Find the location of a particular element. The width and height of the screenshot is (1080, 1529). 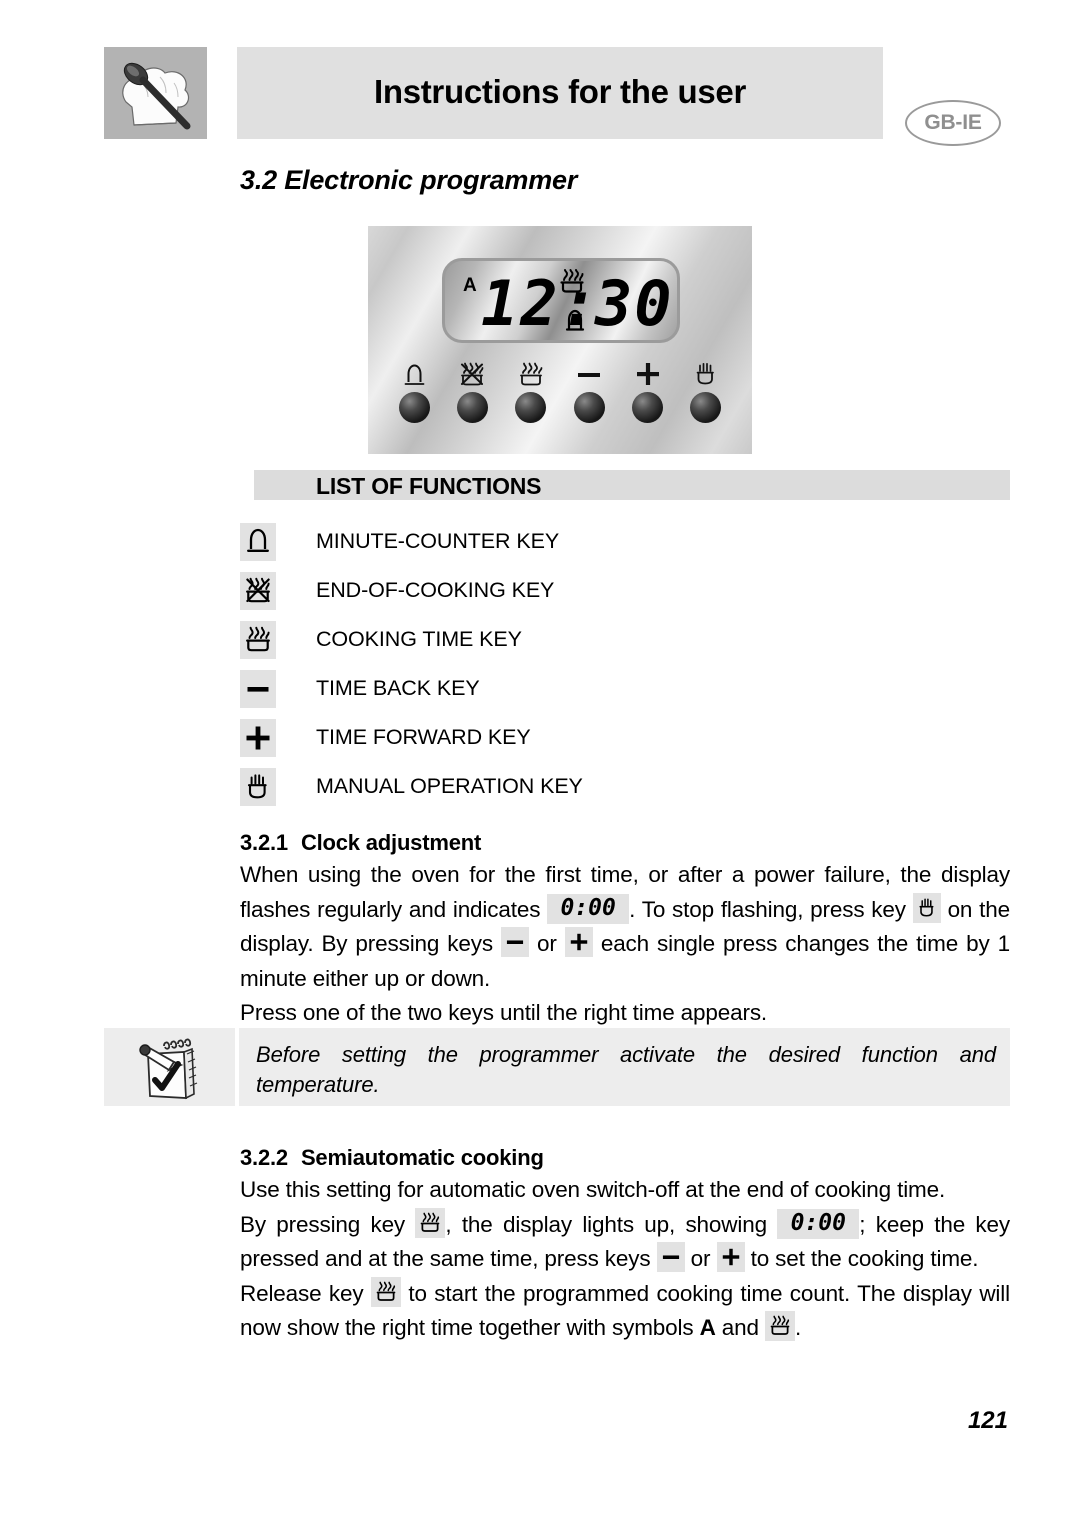

end-of-cooking-key is located at coordinates (472, 392).